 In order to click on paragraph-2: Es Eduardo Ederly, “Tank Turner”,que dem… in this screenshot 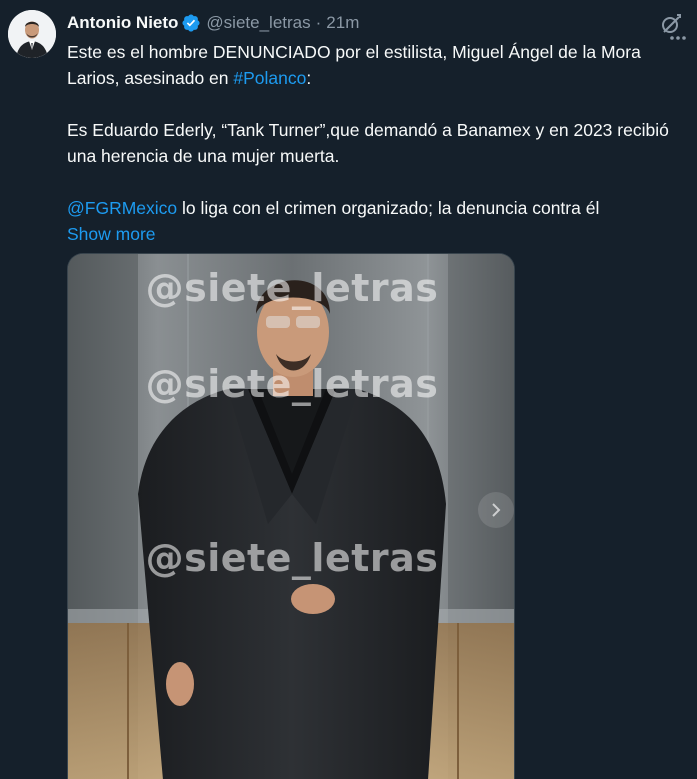, I will do `click(368, 143)`.